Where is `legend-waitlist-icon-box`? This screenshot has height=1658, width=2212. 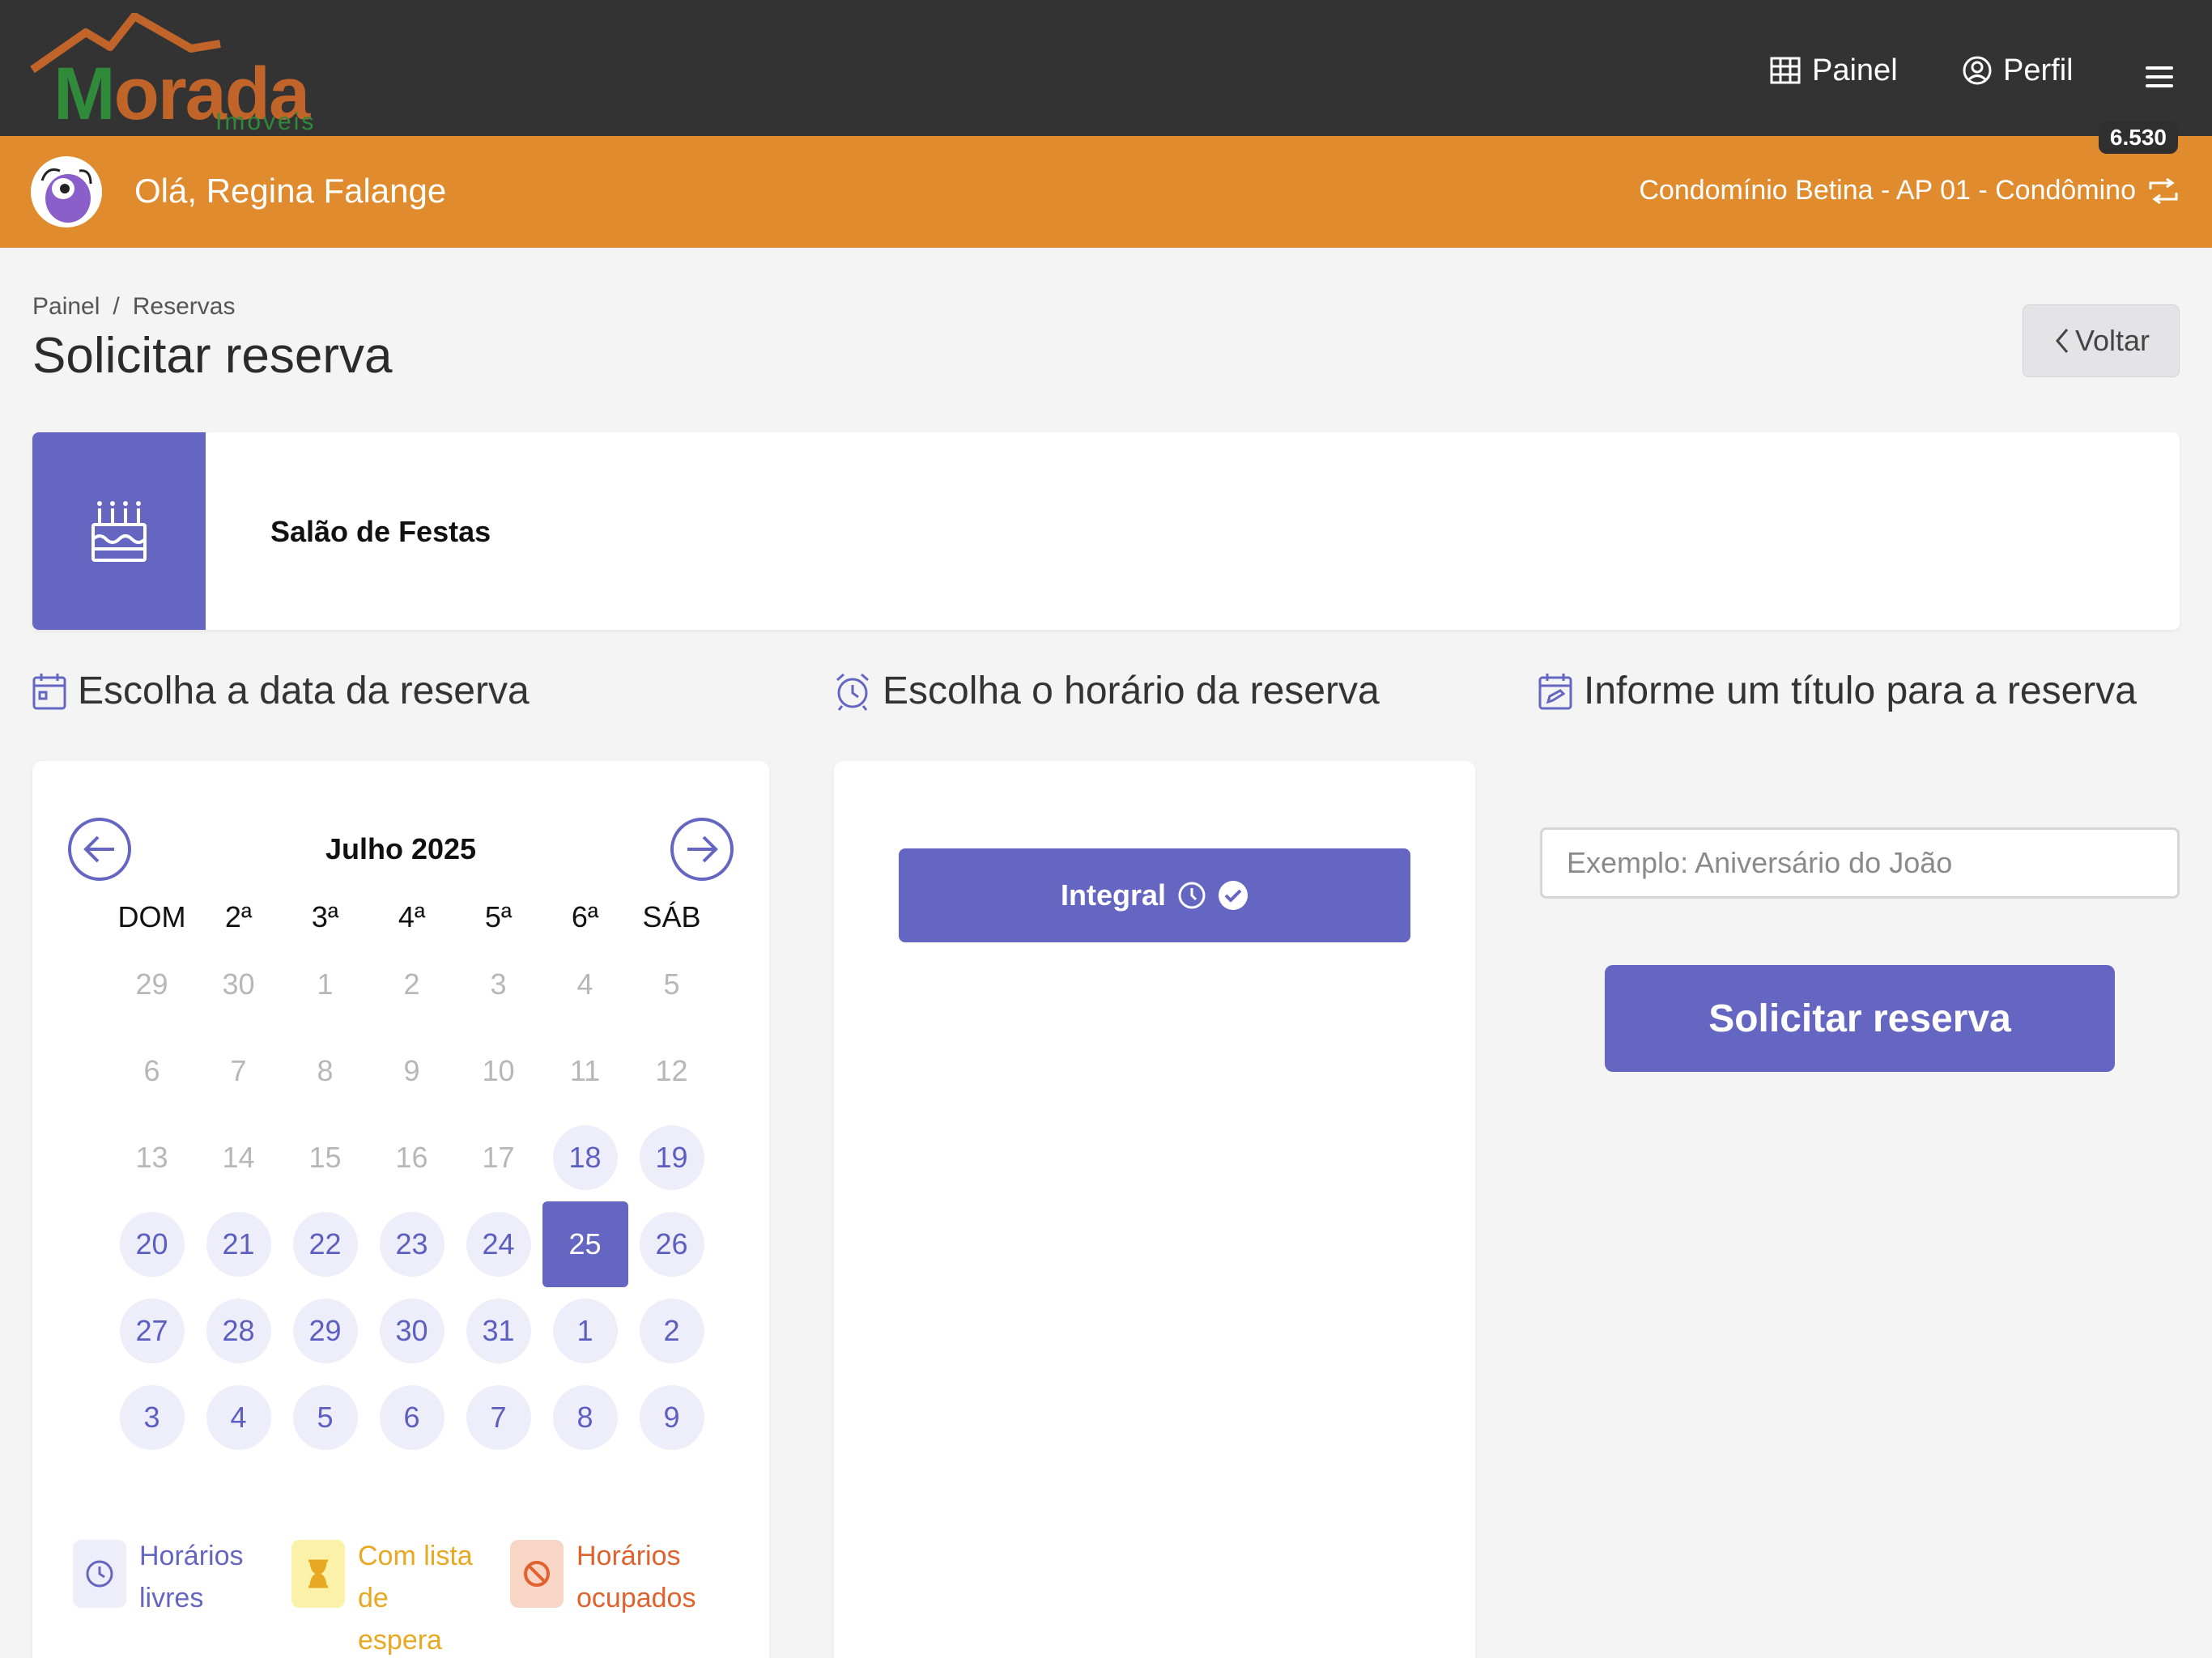
legend-waitlist-icon-box is located at coordinates (318, 1574).